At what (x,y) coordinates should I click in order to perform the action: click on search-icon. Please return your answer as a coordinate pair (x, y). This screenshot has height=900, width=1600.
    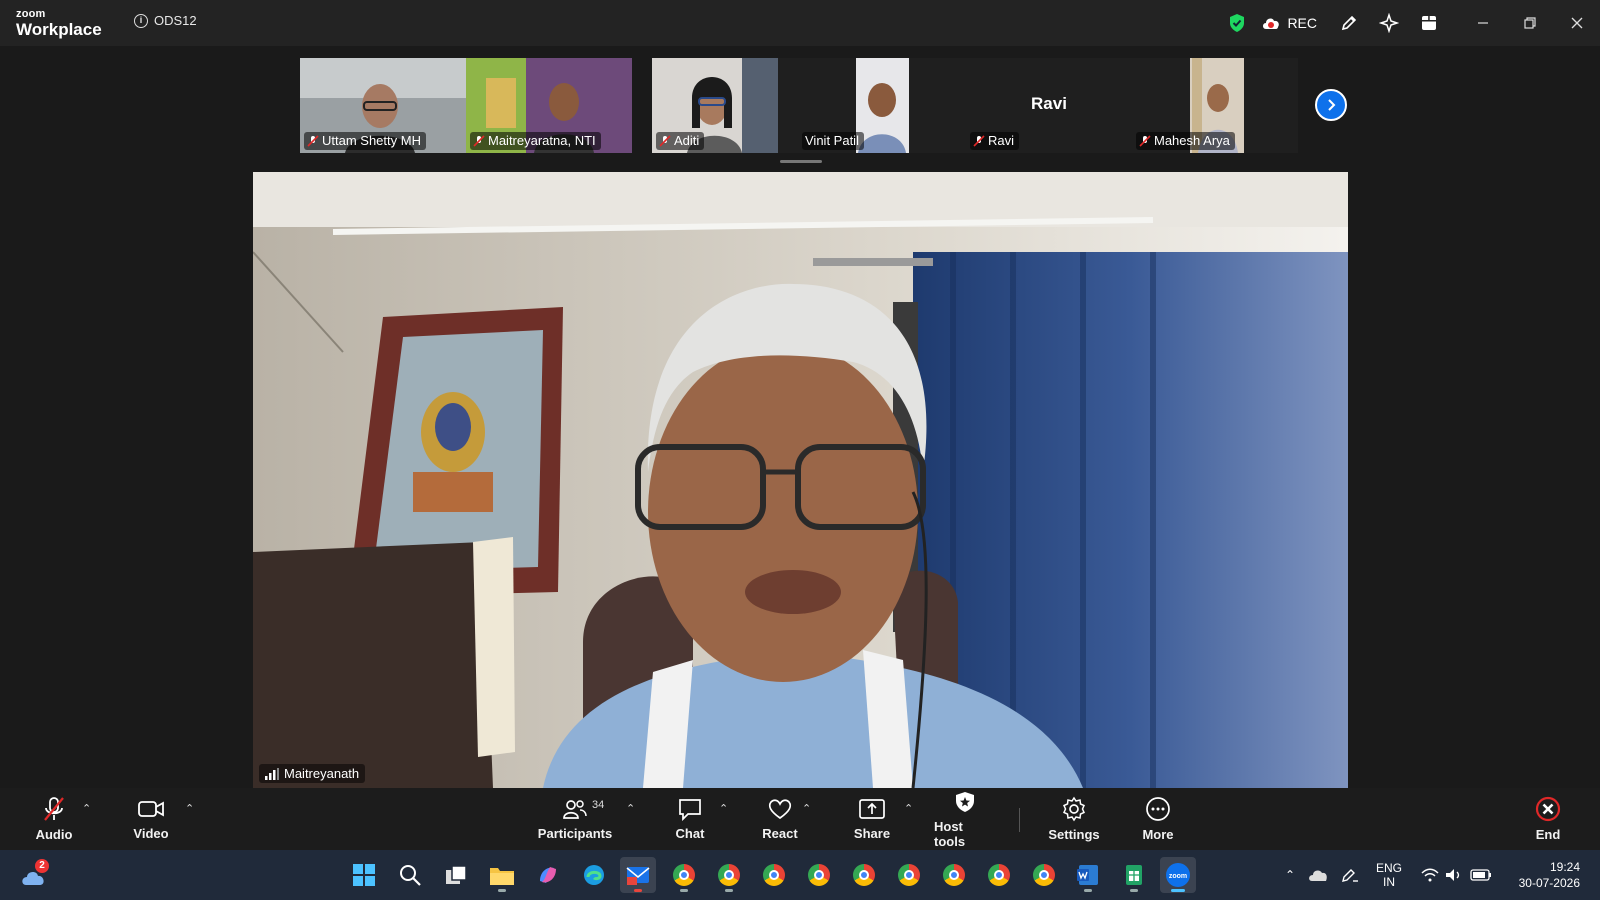
    Looking at the image, I should click on (410, 875).